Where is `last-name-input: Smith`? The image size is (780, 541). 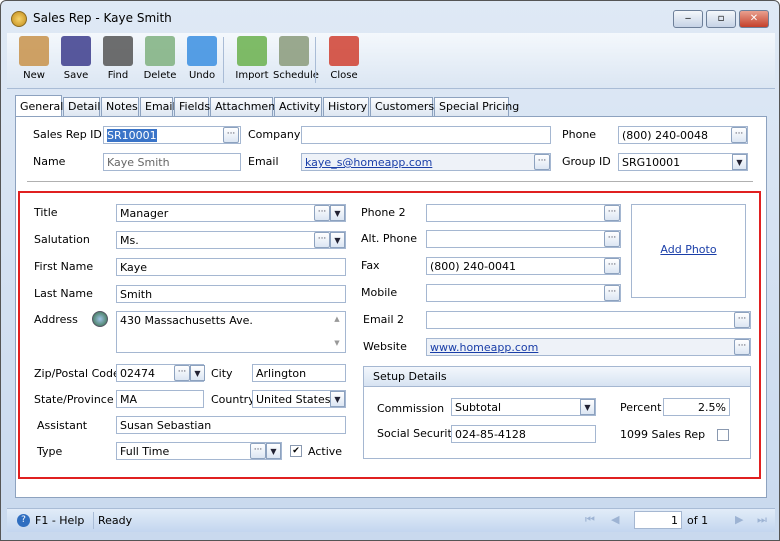 last-name-input: Smith is located at coordinates (231, 294).